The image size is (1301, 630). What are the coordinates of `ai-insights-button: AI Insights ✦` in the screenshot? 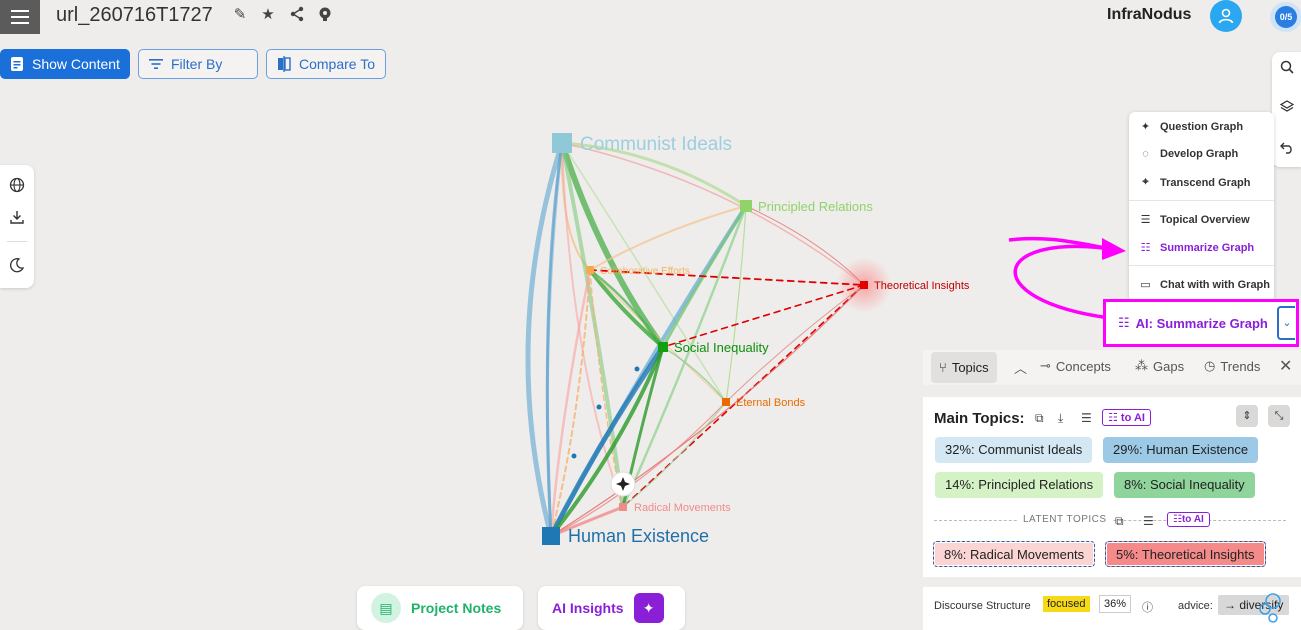 It's located at (611, 608).